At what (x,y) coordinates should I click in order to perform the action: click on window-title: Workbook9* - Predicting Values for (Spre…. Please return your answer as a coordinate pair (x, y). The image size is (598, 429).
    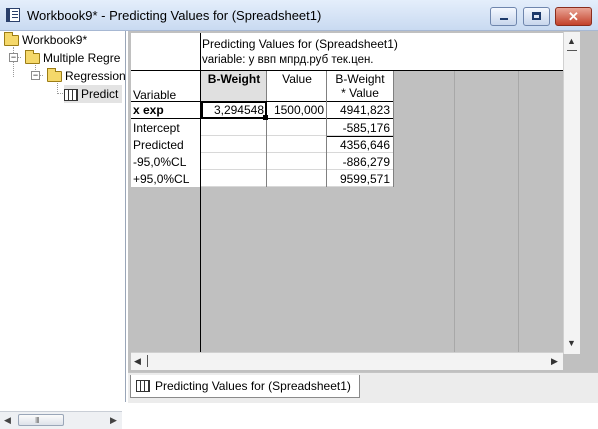
    Looking at the image, I should click on (174, 15).